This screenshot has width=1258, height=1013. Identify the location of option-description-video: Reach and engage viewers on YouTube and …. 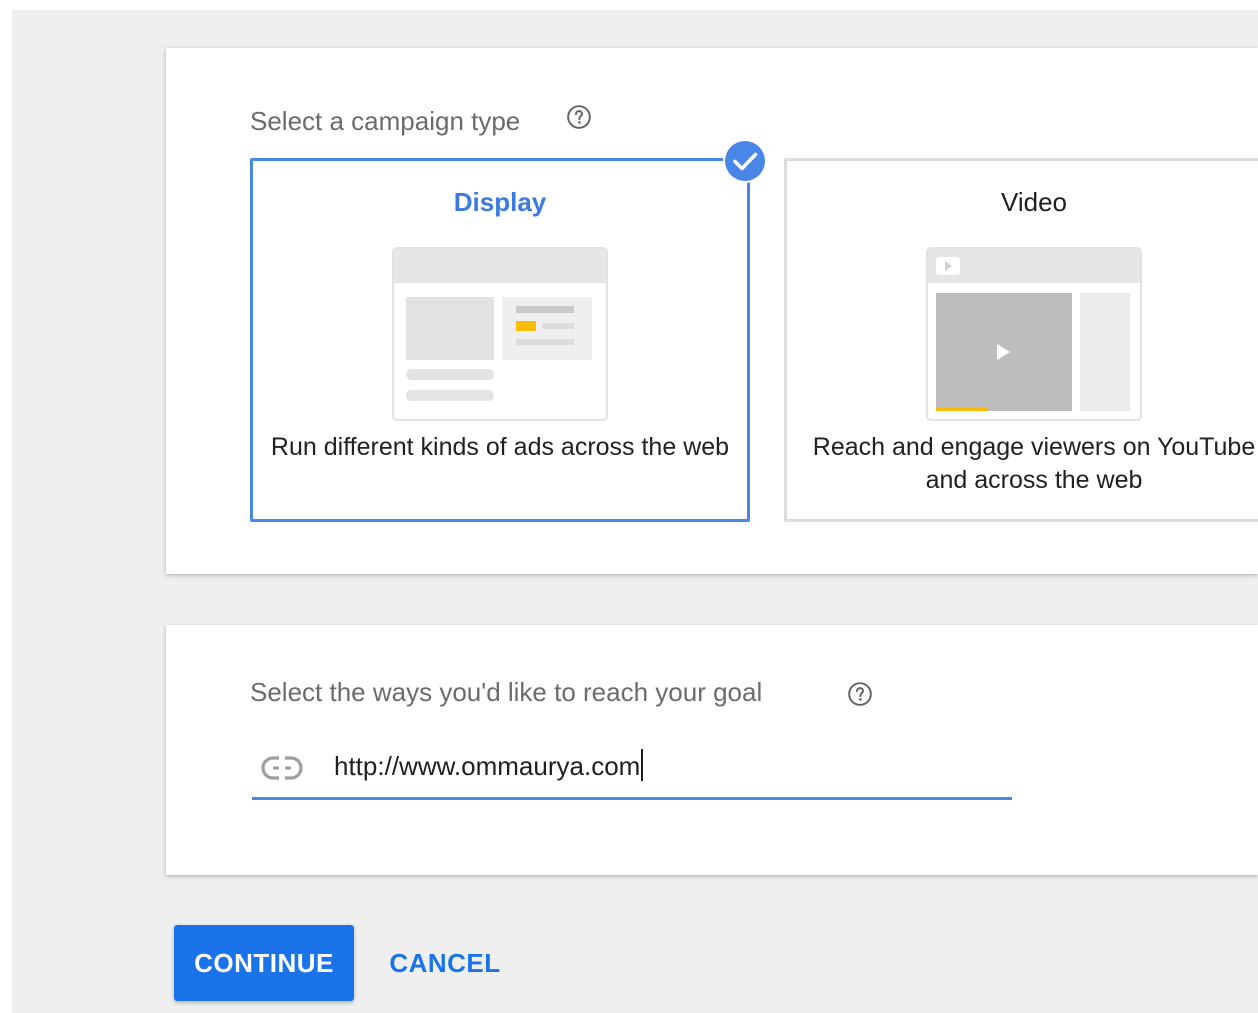
(1034, 463).